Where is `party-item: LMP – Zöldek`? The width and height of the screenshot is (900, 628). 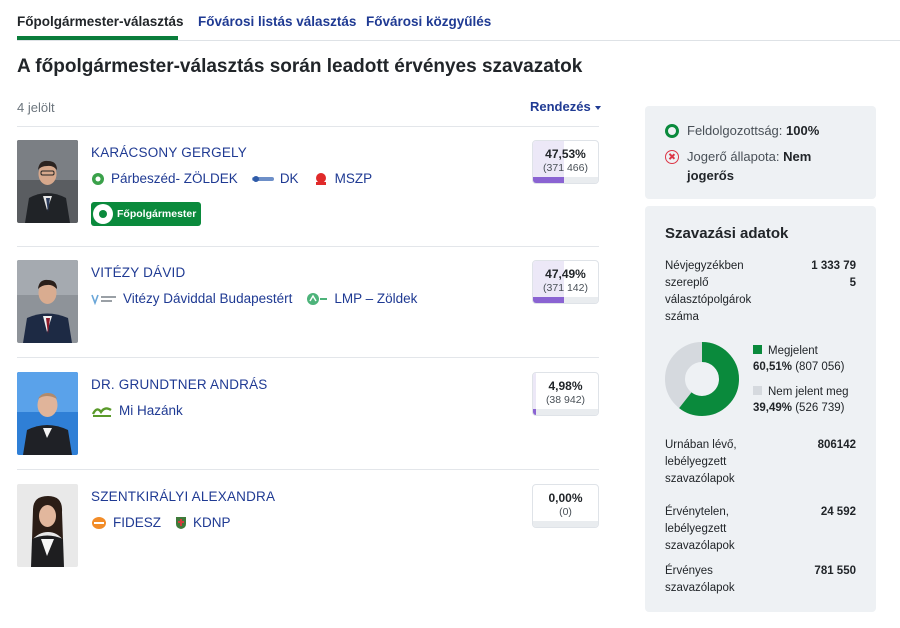 party-item: LMP – Zöldek is located at coordinates (361, 298).